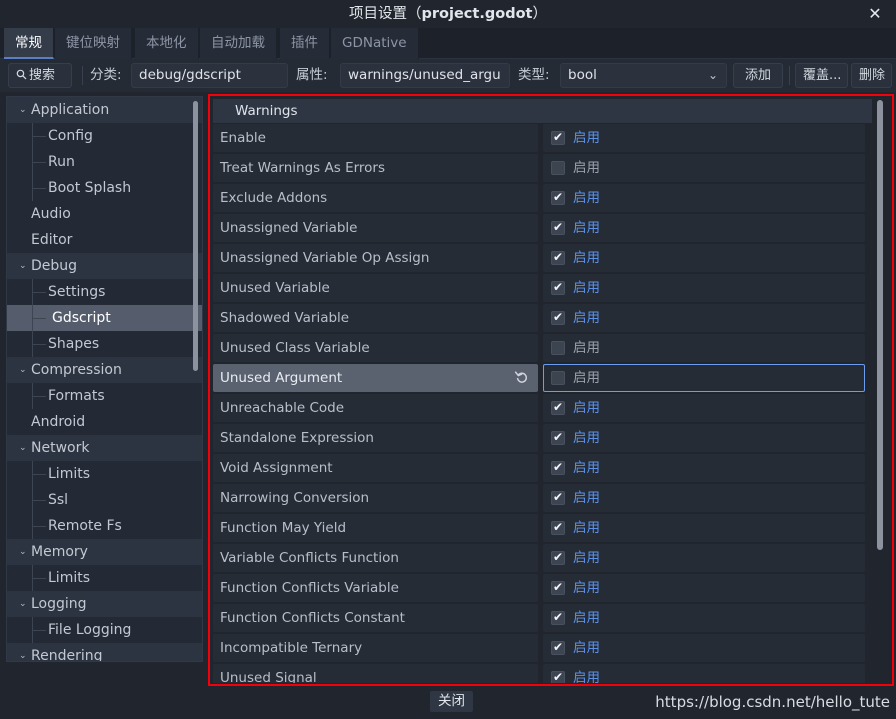 This screenshot has width=896, height=719. What do you see at coordinates (586, 528) in the screenshot?
I see `property-value-label: 启用` at bounding box center [586, 528].